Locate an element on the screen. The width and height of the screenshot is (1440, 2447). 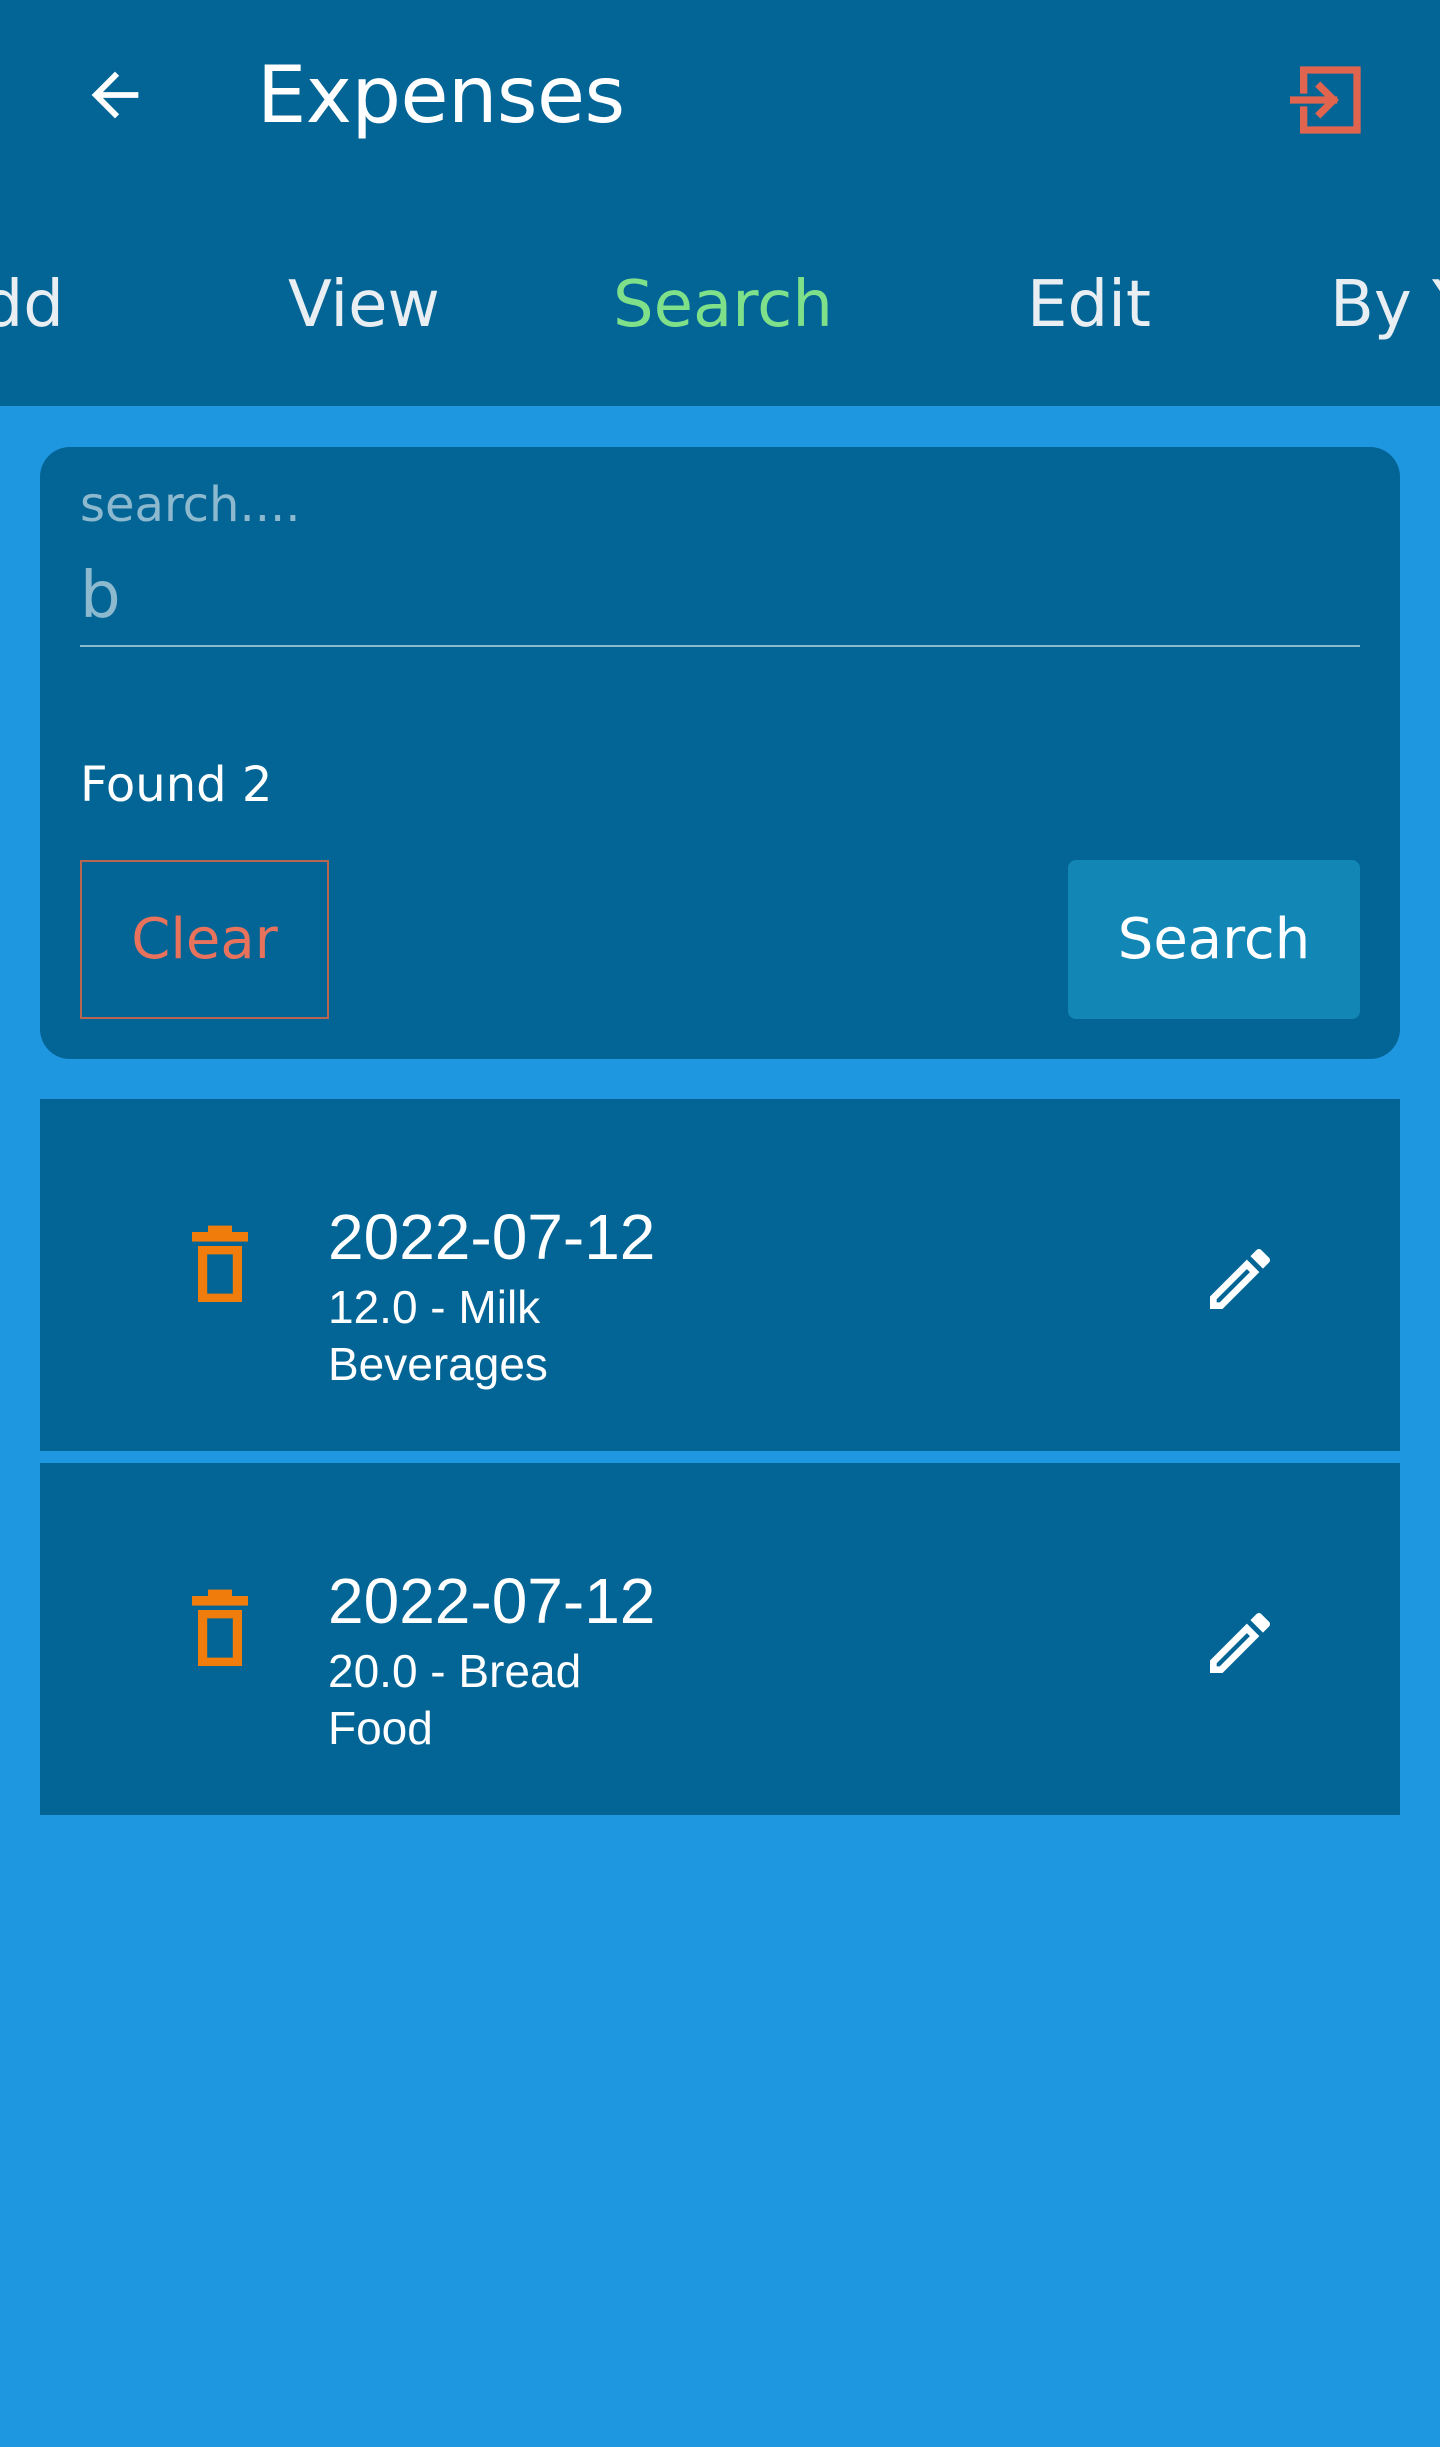
item-amount-description: 12.0 - Milk is located at coordinates (434, 1307).